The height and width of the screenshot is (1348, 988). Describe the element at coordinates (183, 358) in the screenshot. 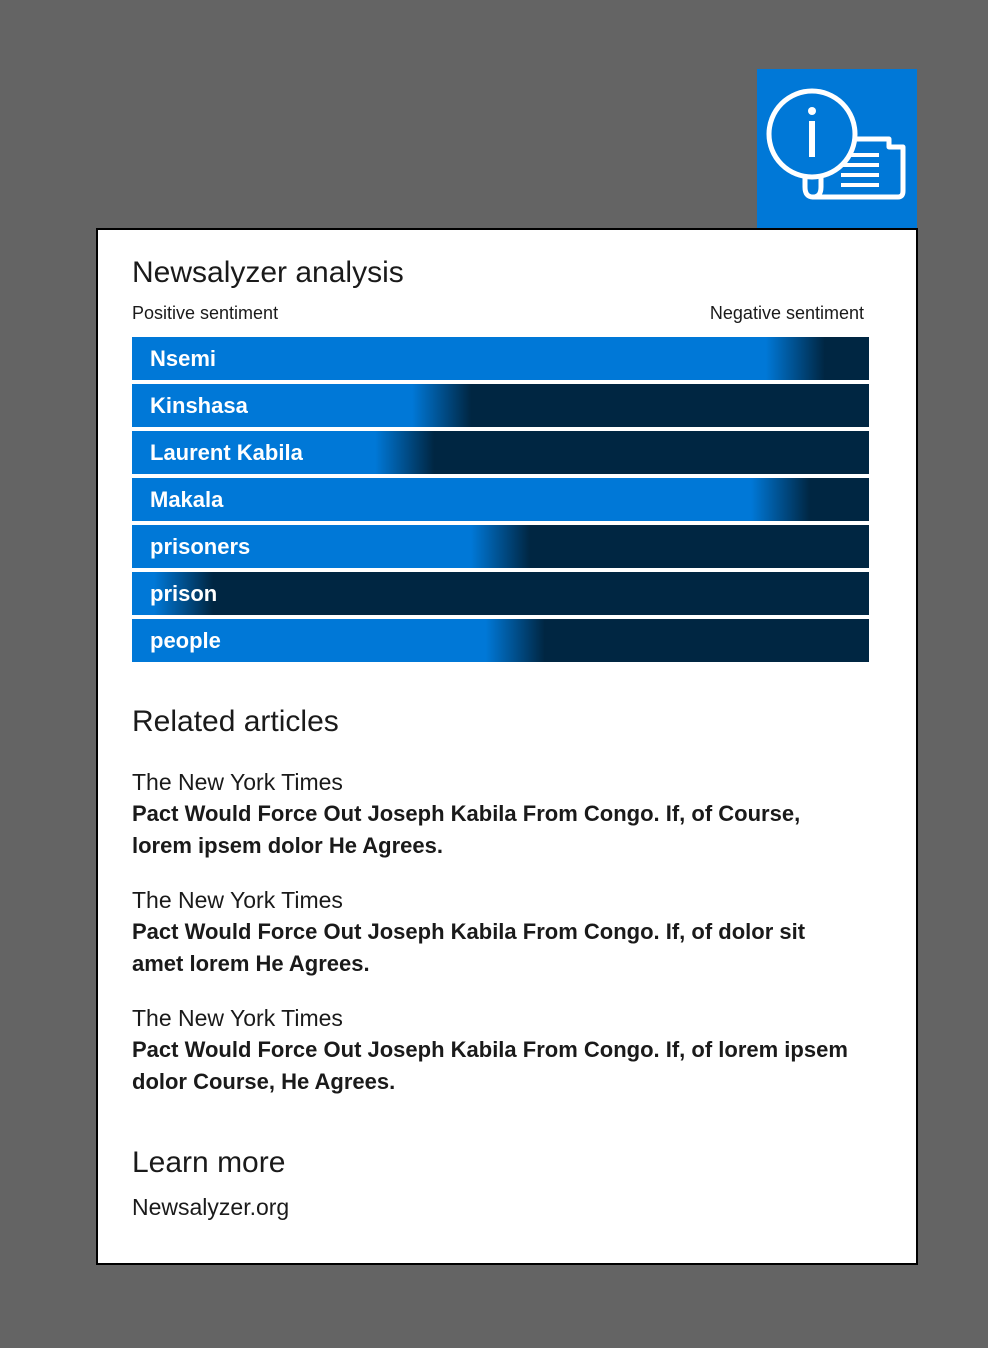

I see `entity-label: Nsemi` at that location.